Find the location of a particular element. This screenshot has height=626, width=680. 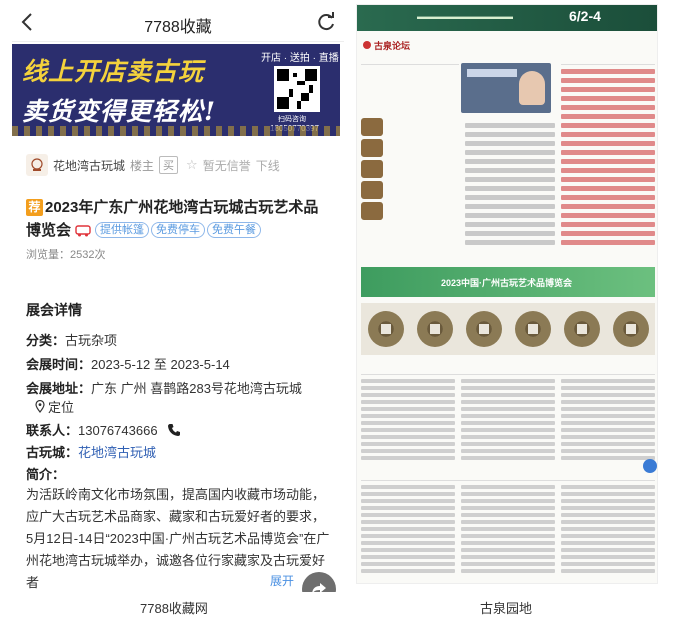

locate-link: 定位 is located at coordinates (54, 406).